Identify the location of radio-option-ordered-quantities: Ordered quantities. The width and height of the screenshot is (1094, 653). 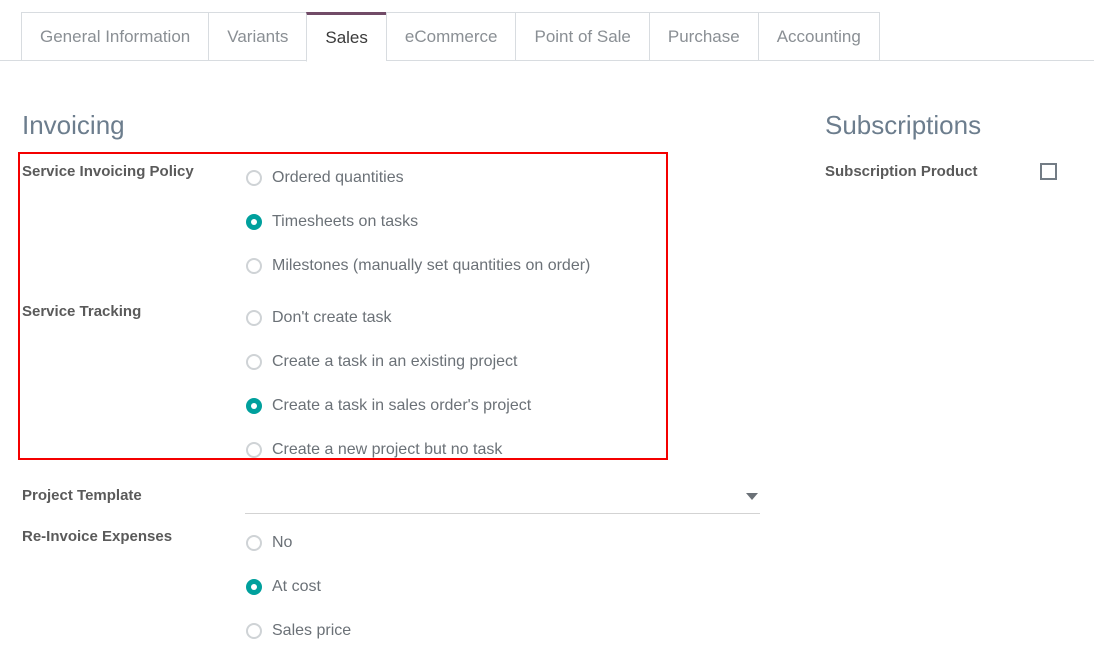
(418, 178).